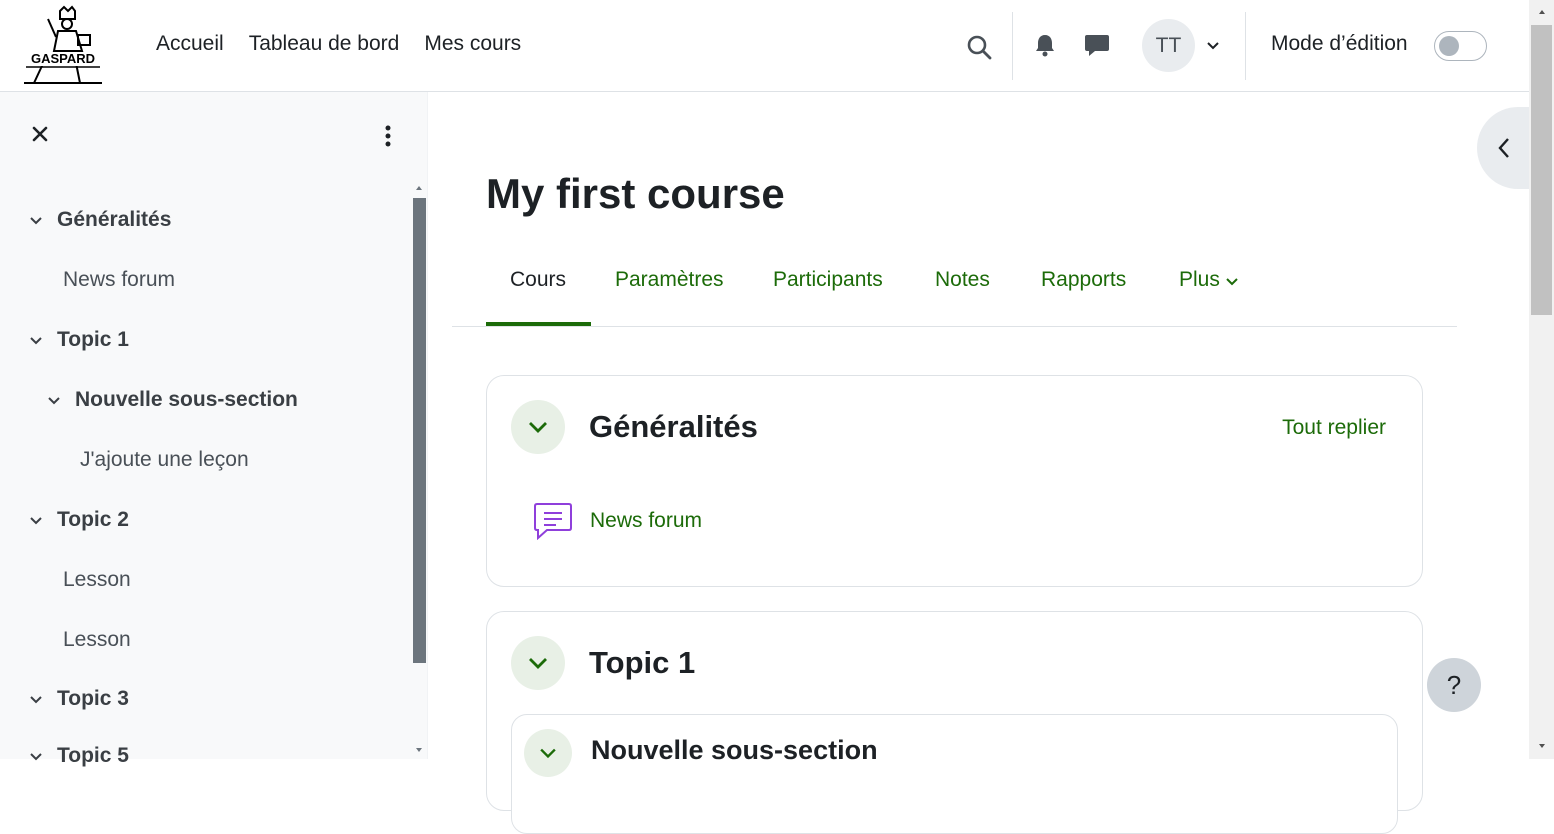  I want to click on user-initials: TT, so click(1168, 45).